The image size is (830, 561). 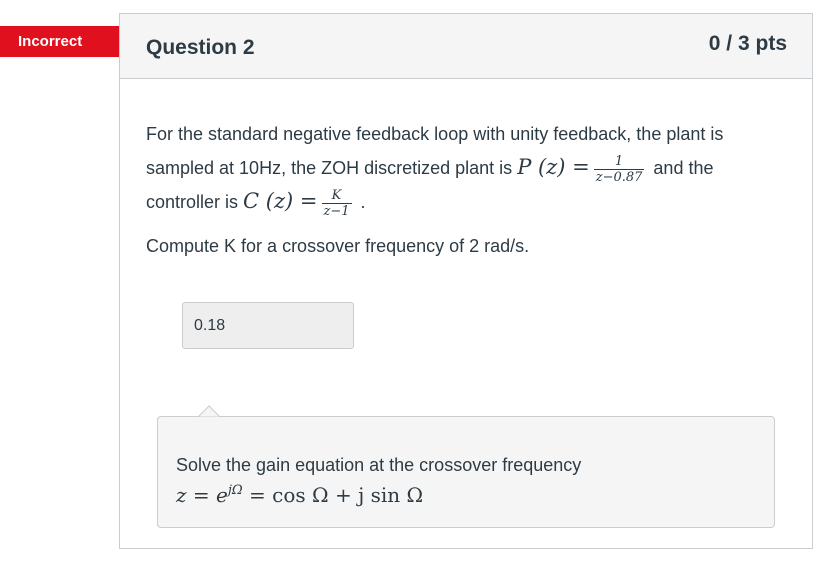 What do you see at coordinates (363, 202) in the screenshot?
I see `controller-period: .` at bounding box center [363, 202].